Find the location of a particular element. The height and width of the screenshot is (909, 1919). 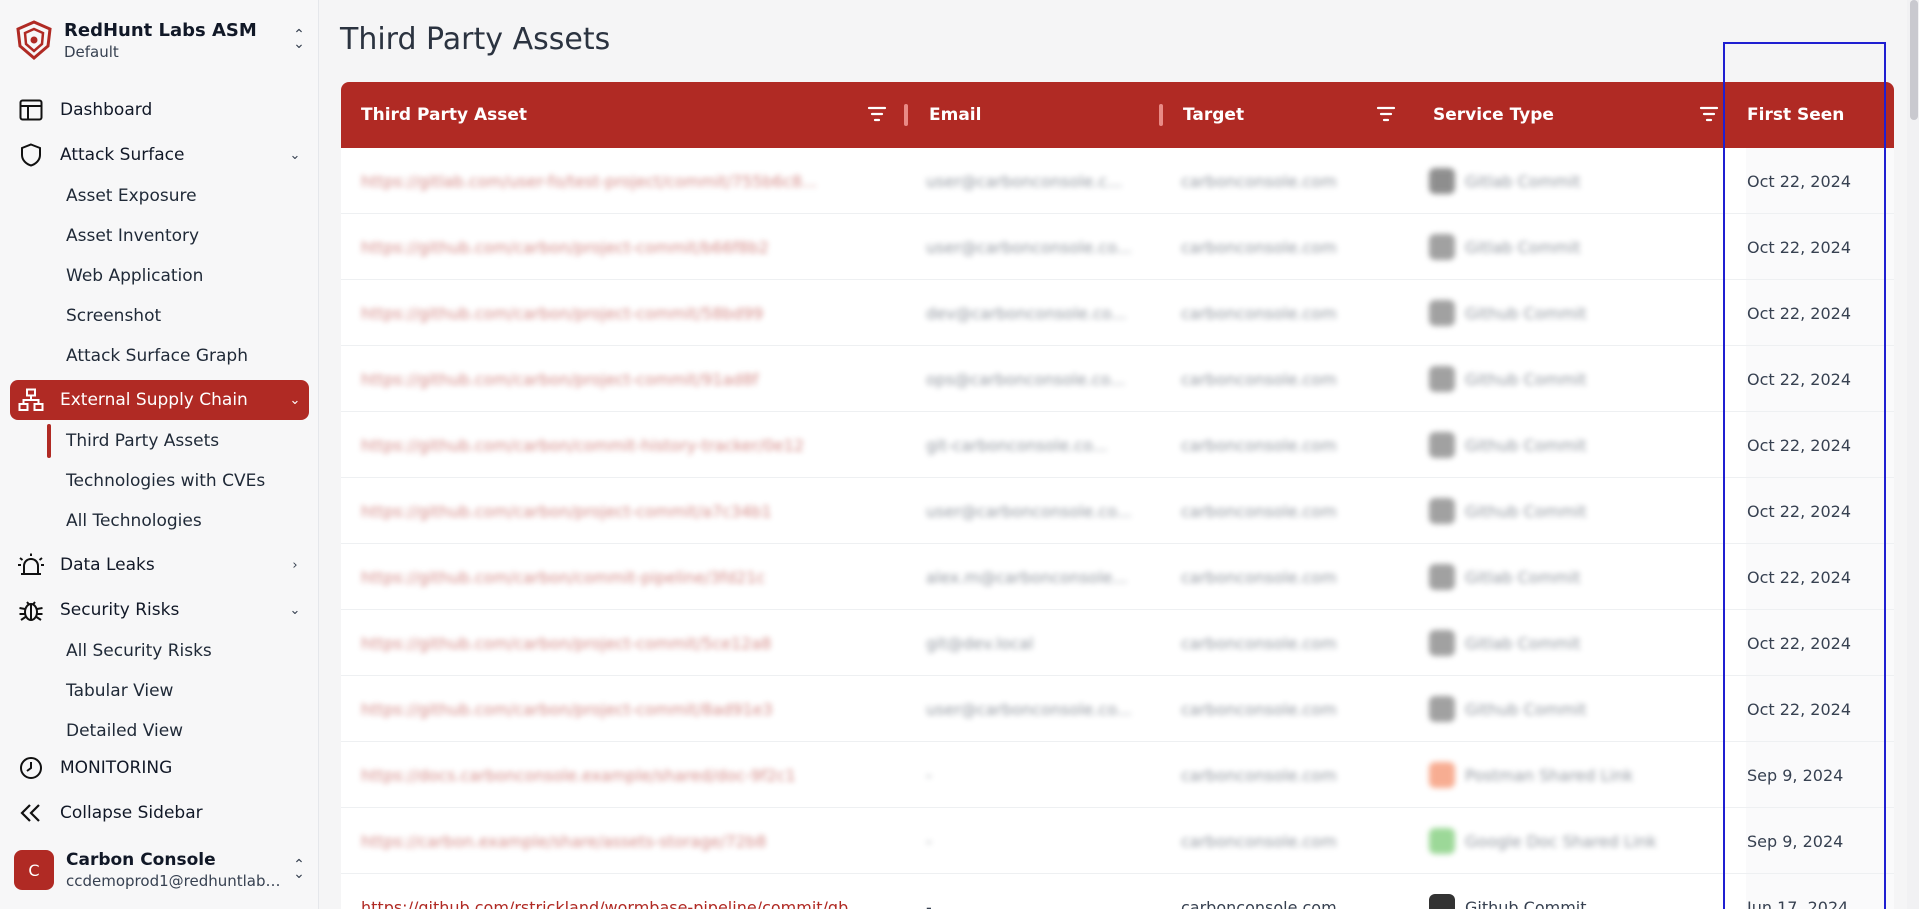

nav-data-leaks: Data Leaks › is located at coordinates (159, 565).